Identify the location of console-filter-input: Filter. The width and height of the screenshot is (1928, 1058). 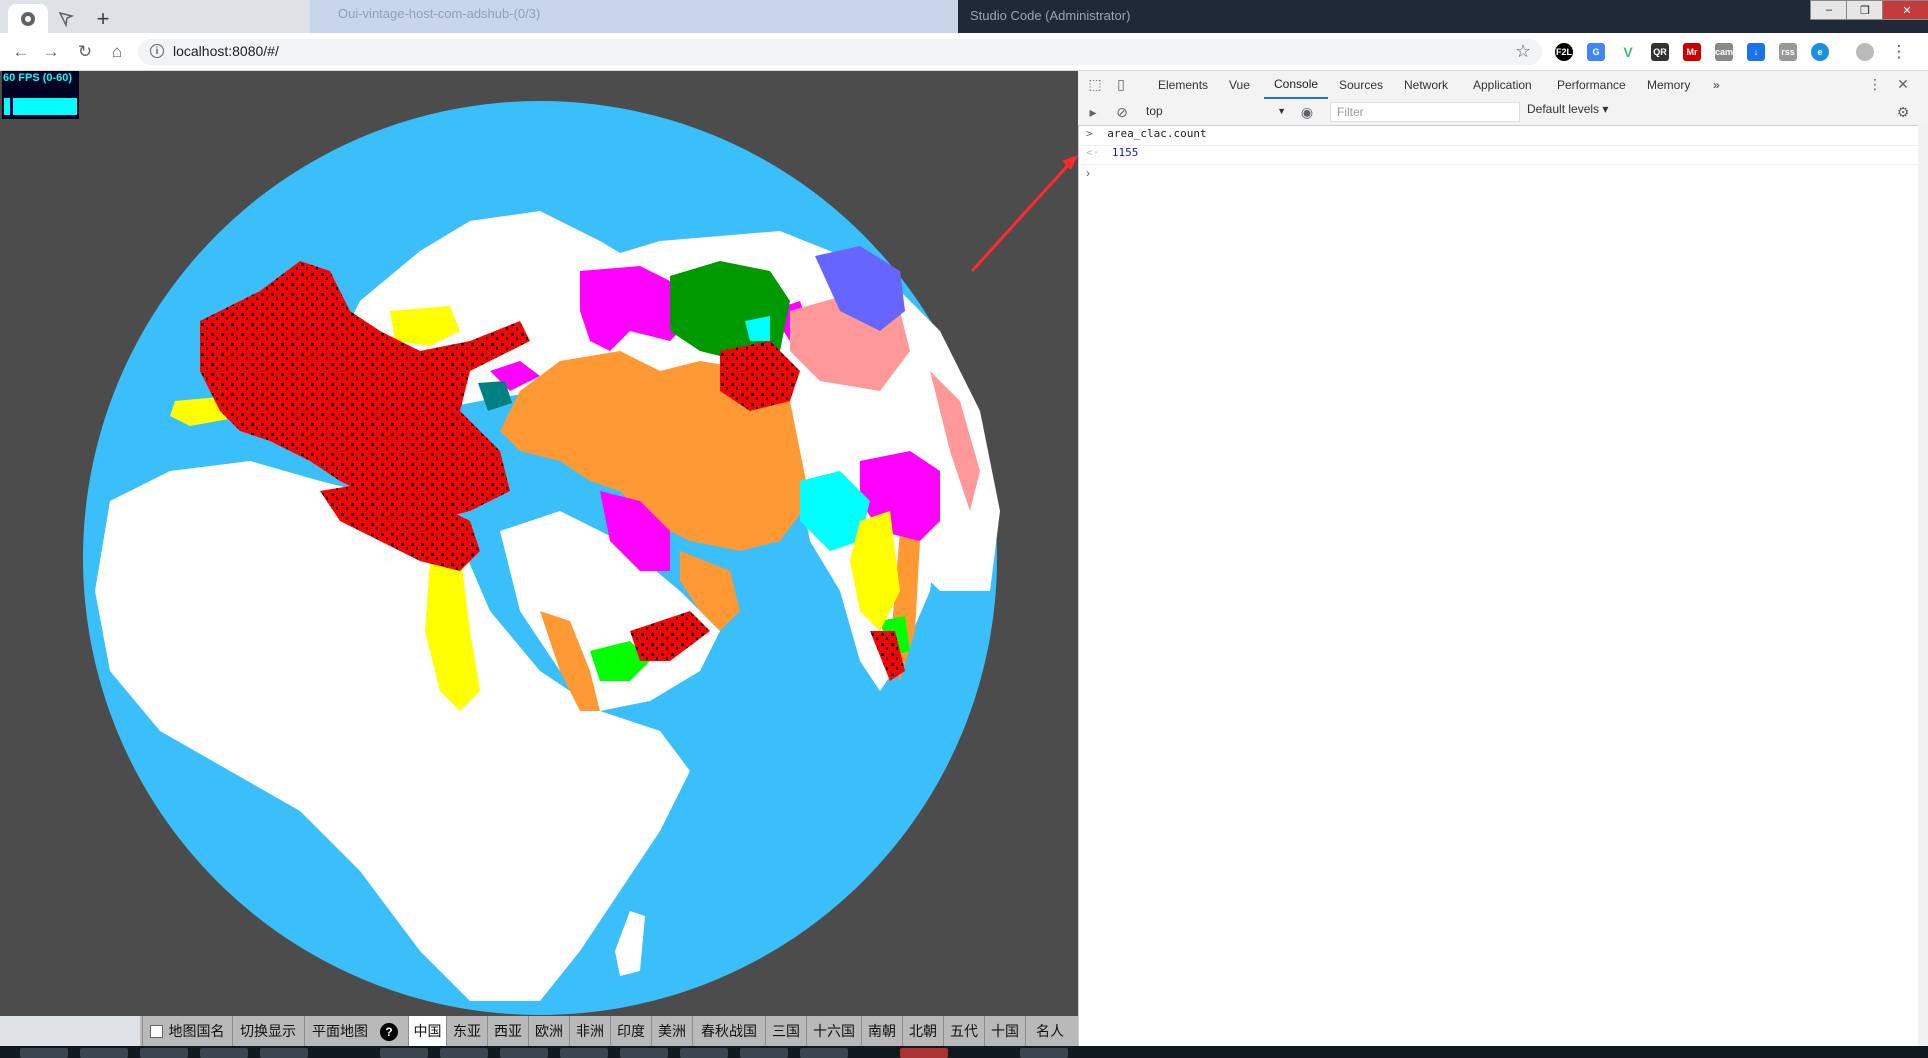
(1425, 112).